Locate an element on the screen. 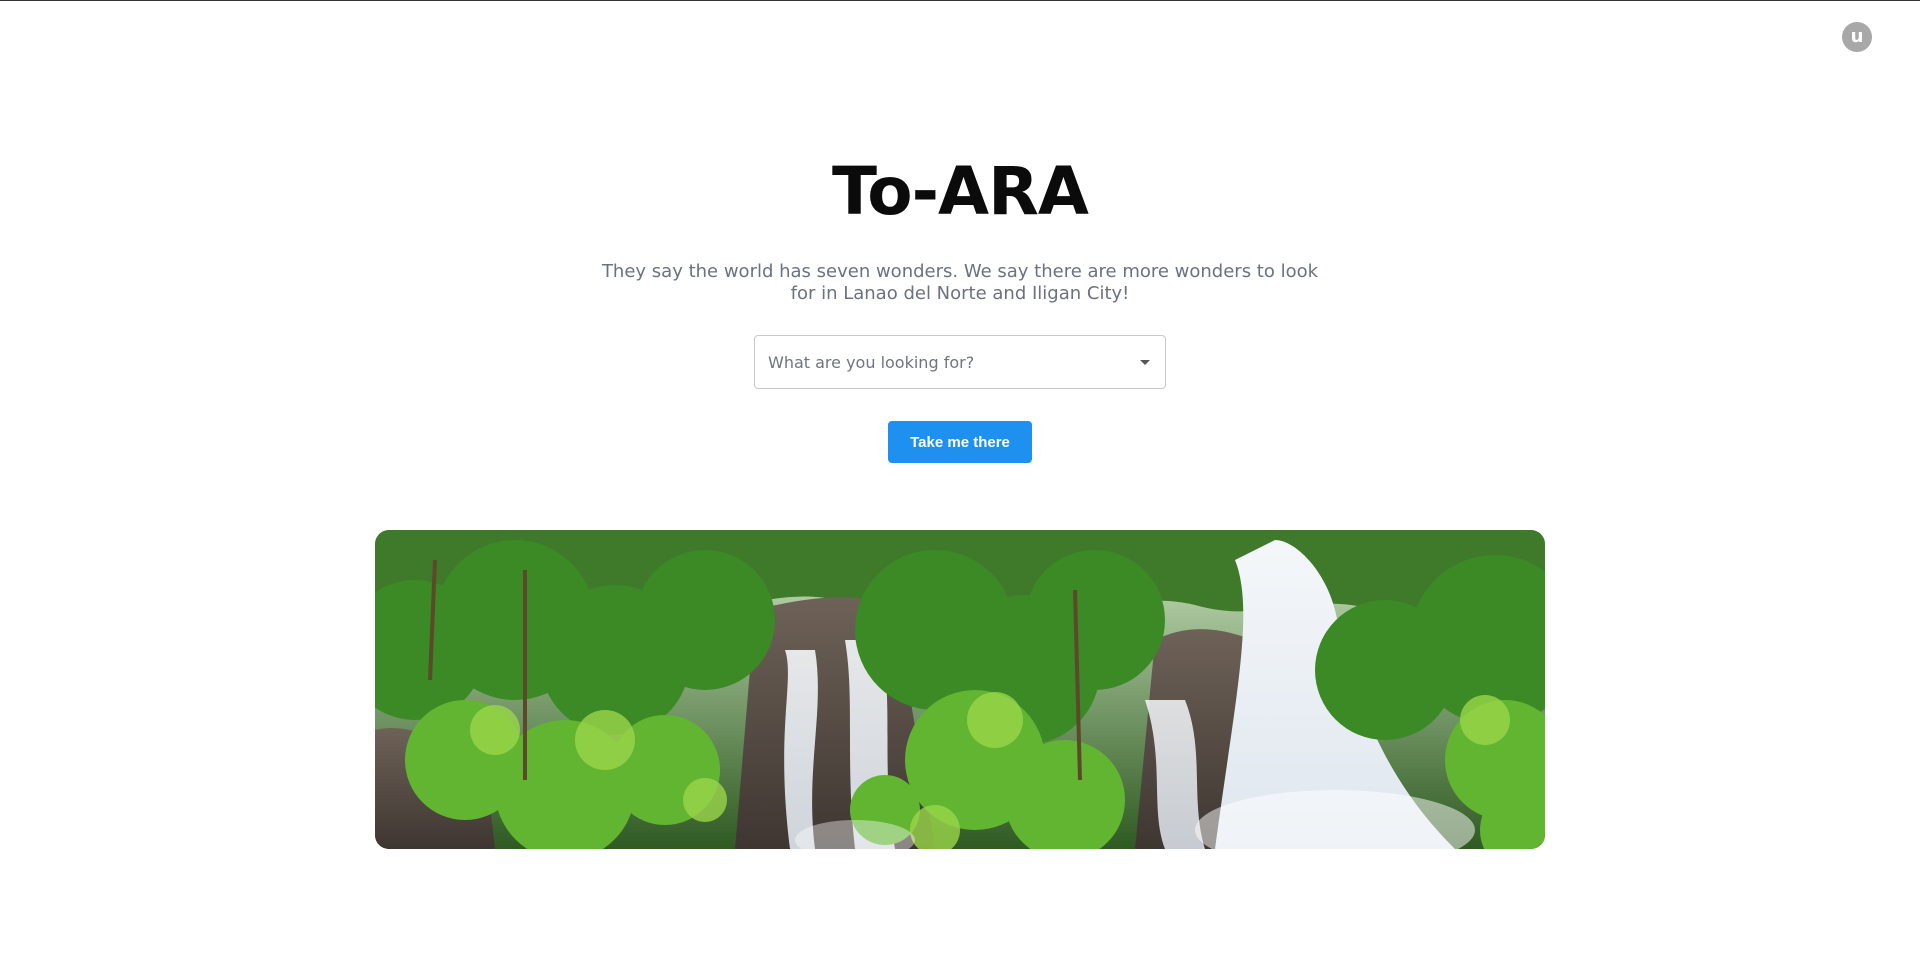 The width and height of the screenshot is (1920, 957). destination-select: What are you looking for? is located at coordinates (960, 362).